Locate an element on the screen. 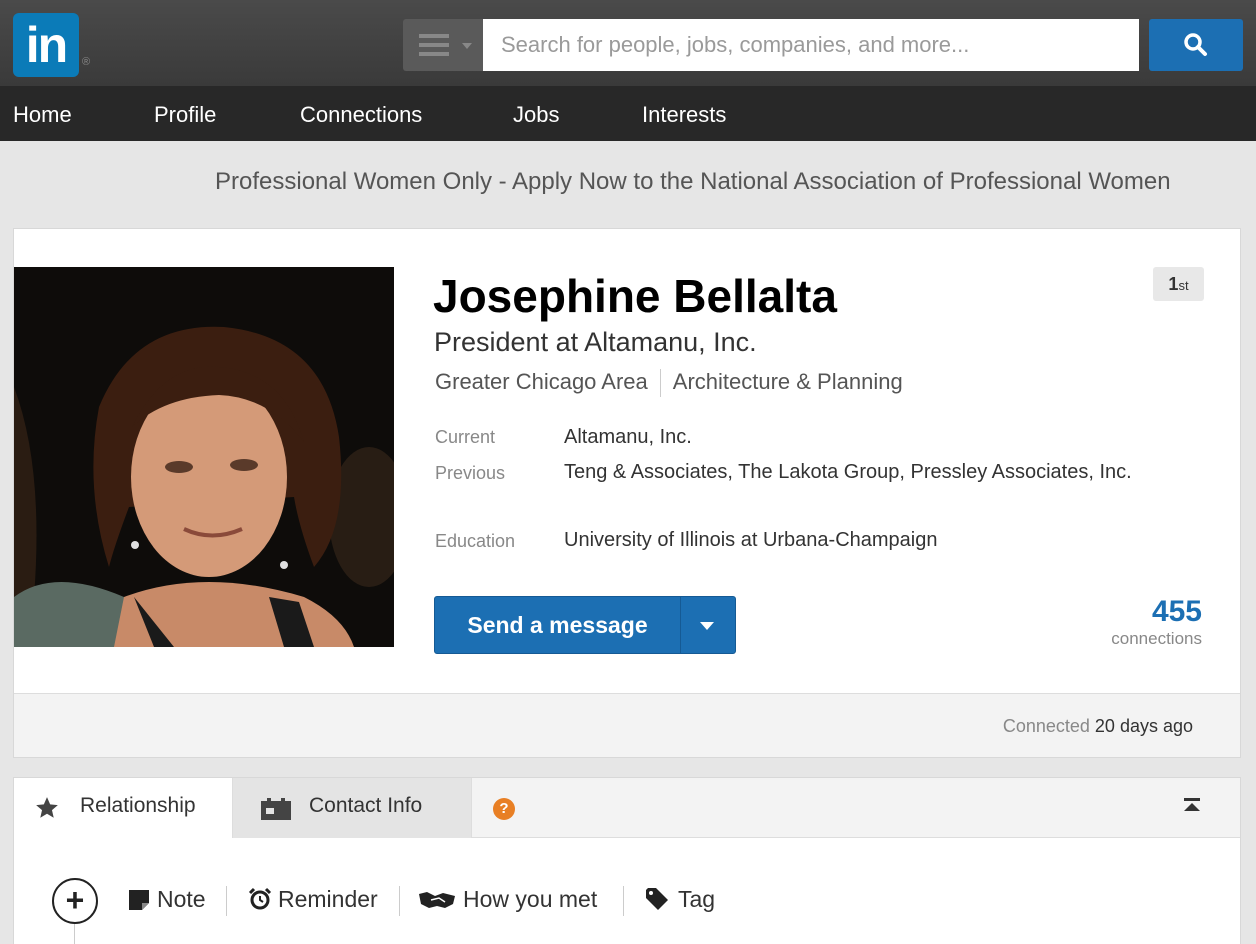 The image size is (1256, 944). profile-headline: President at Altamanu, Inc. is located at coordinates (595, 342).